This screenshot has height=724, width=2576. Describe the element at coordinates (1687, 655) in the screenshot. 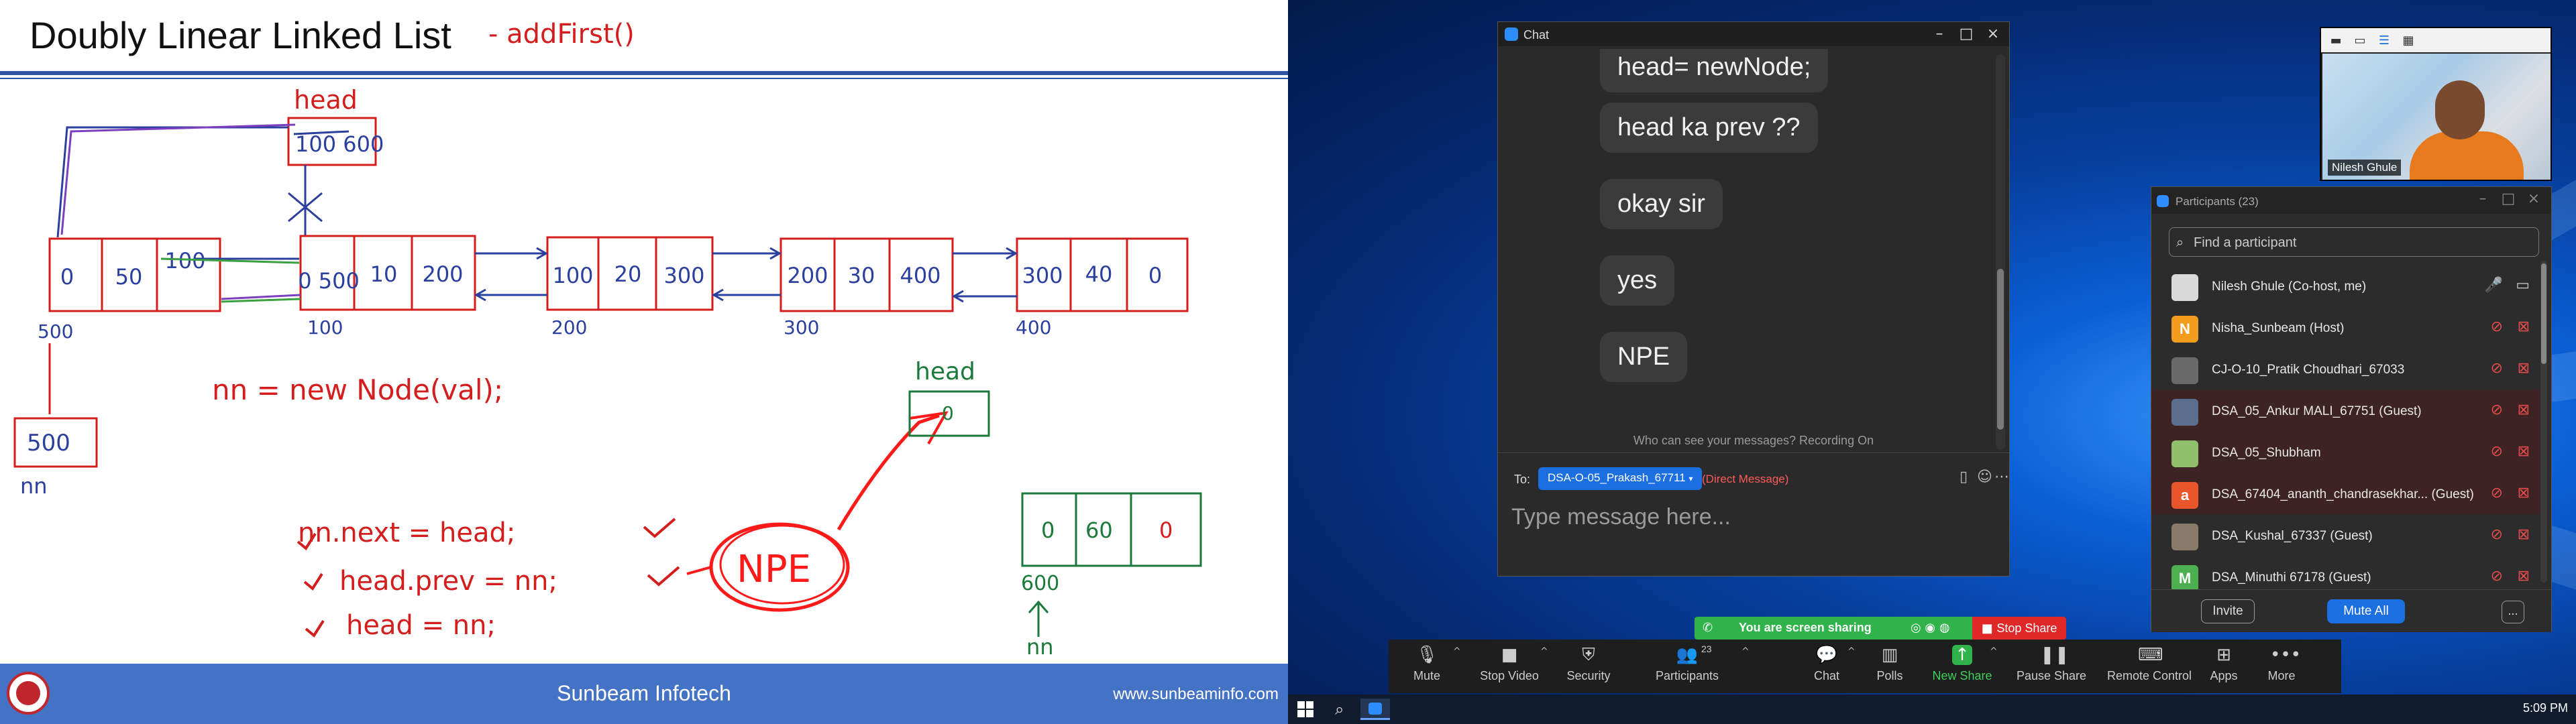

I see `participants-icon: 👥` at that location.